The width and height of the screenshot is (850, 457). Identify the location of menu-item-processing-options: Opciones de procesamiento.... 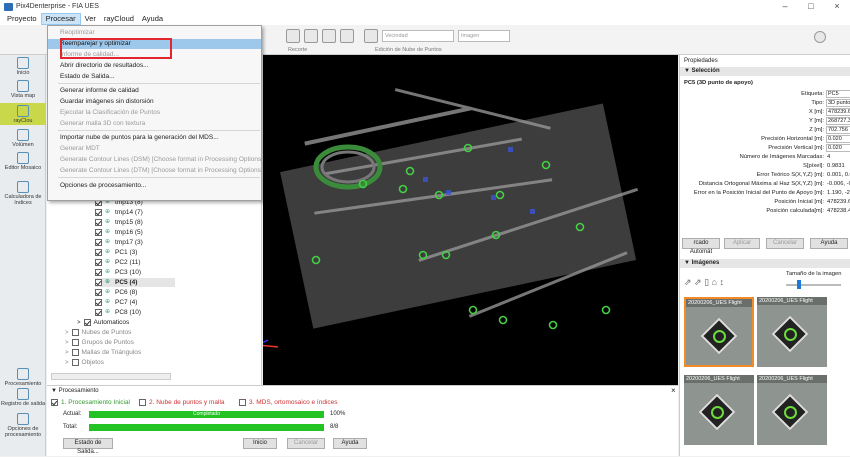
(154, 186).